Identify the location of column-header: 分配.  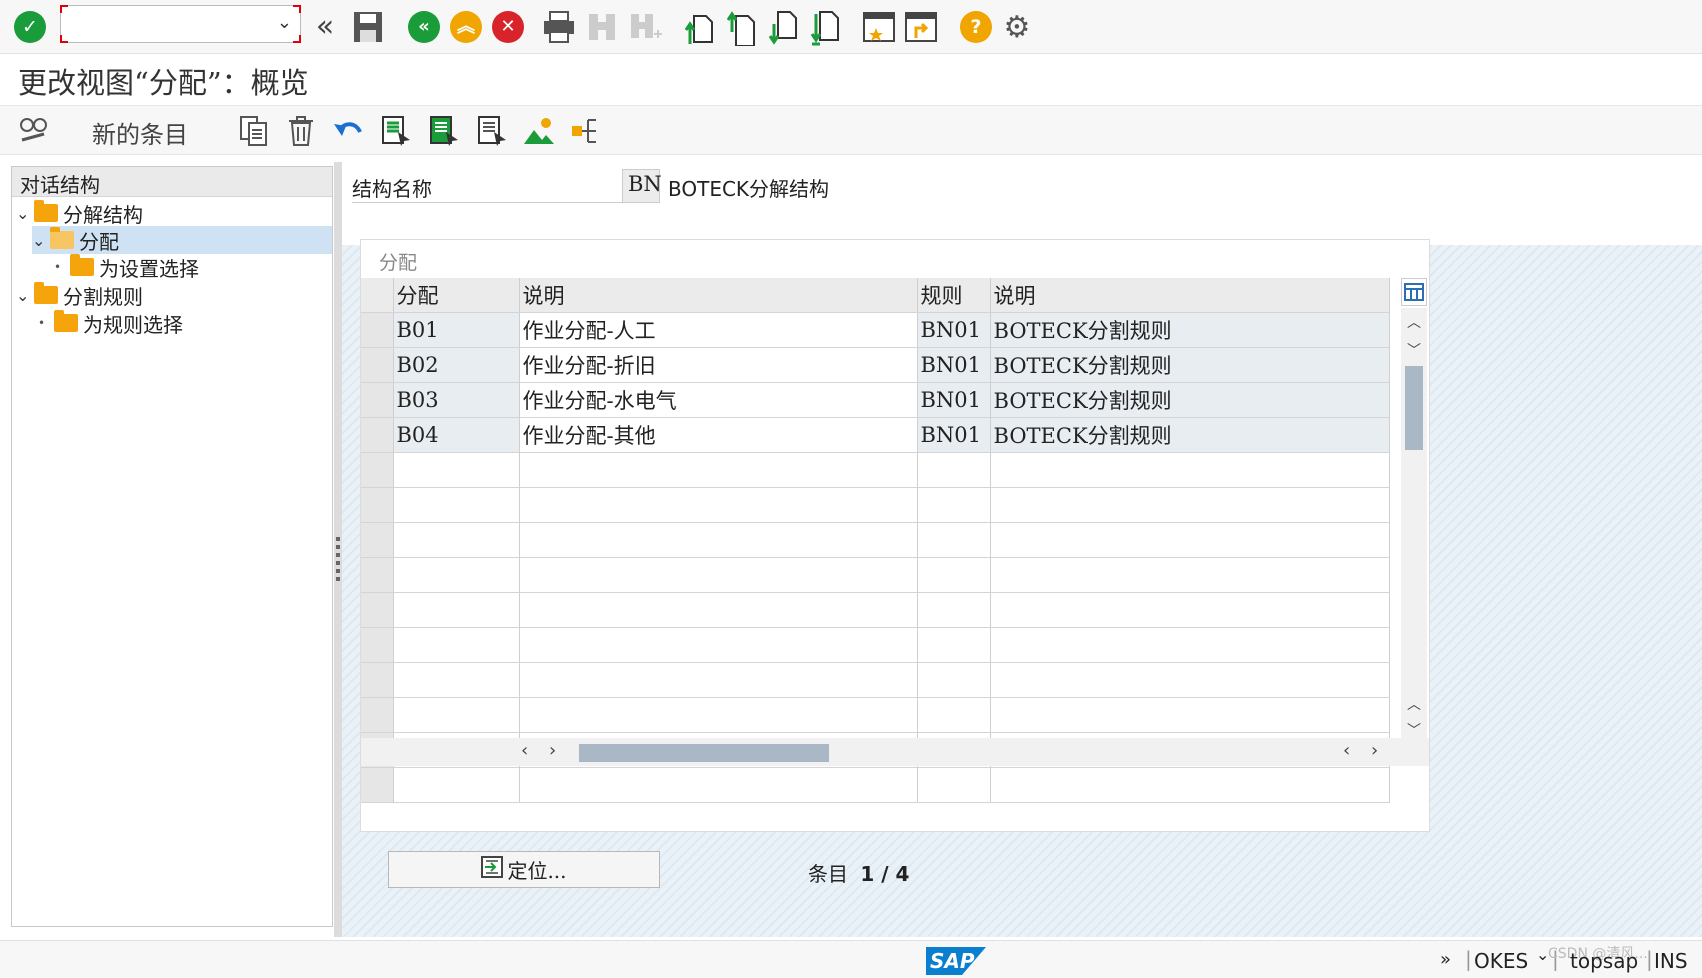
(456, 295).